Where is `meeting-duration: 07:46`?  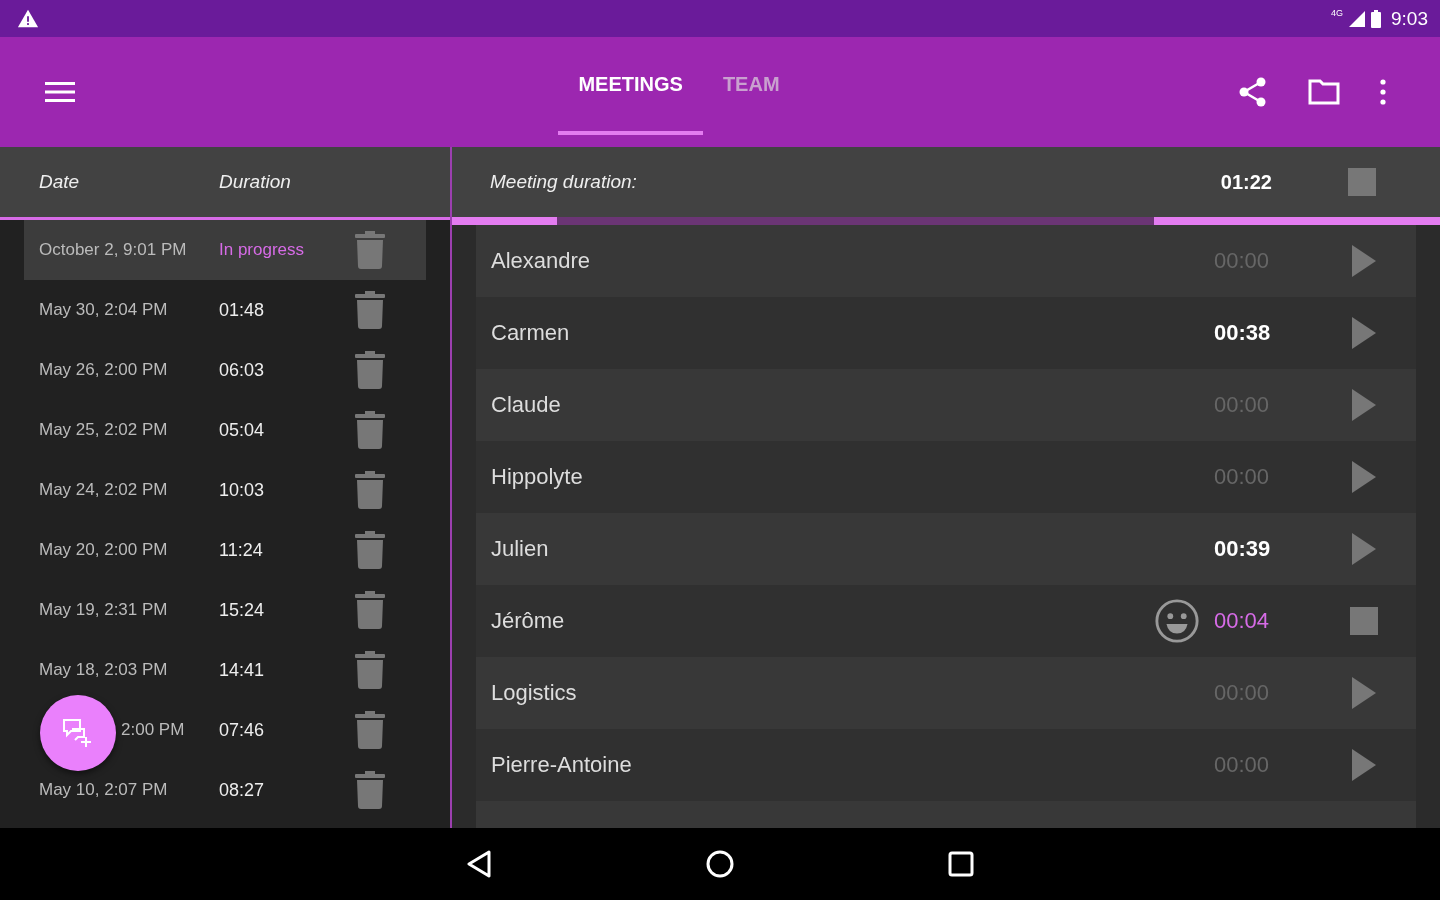 meeting-duration: 07:46 is located at coordinates (242, 730).